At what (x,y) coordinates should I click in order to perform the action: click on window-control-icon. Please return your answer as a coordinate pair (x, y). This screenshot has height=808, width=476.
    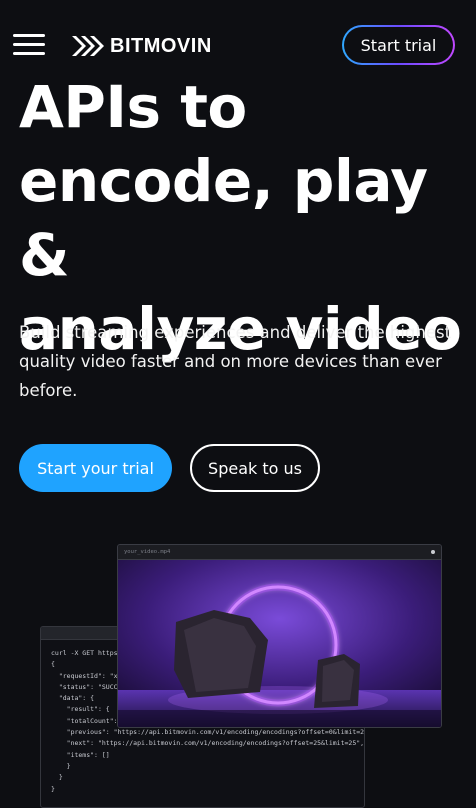
    Looking at the image, I should click on (433, 552).